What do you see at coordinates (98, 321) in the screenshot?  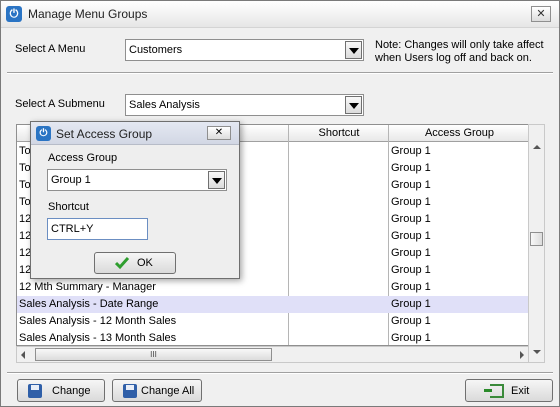 I see `cell-menu-item: Sales Analysis - 12 Month Sales` at bounding box center [98, 321].